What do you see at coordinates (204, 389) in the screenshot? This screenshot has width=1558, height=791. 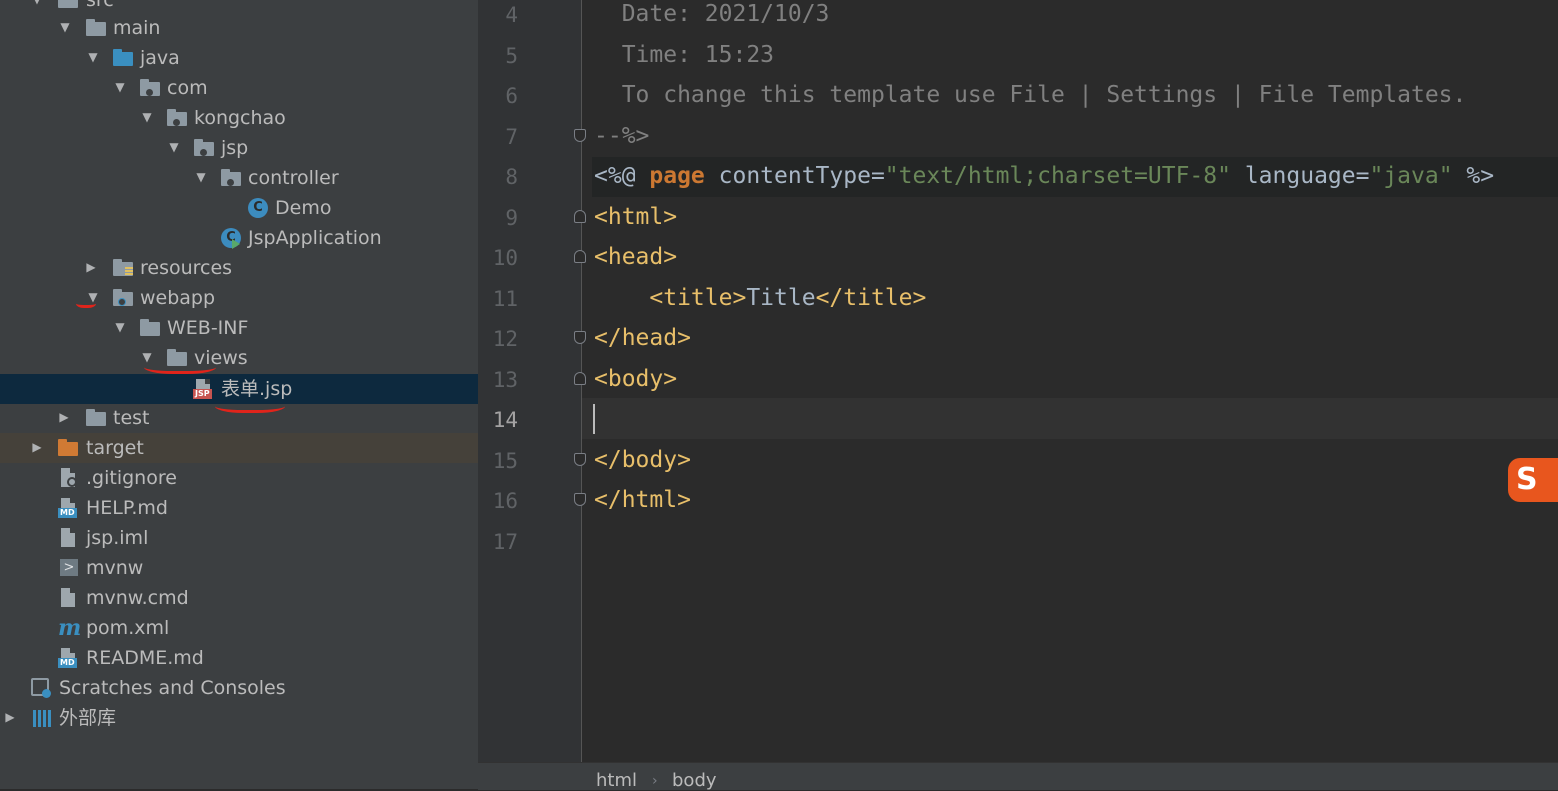 I see `jsp-file-icon: JSP` at bounding box center [204, 389].